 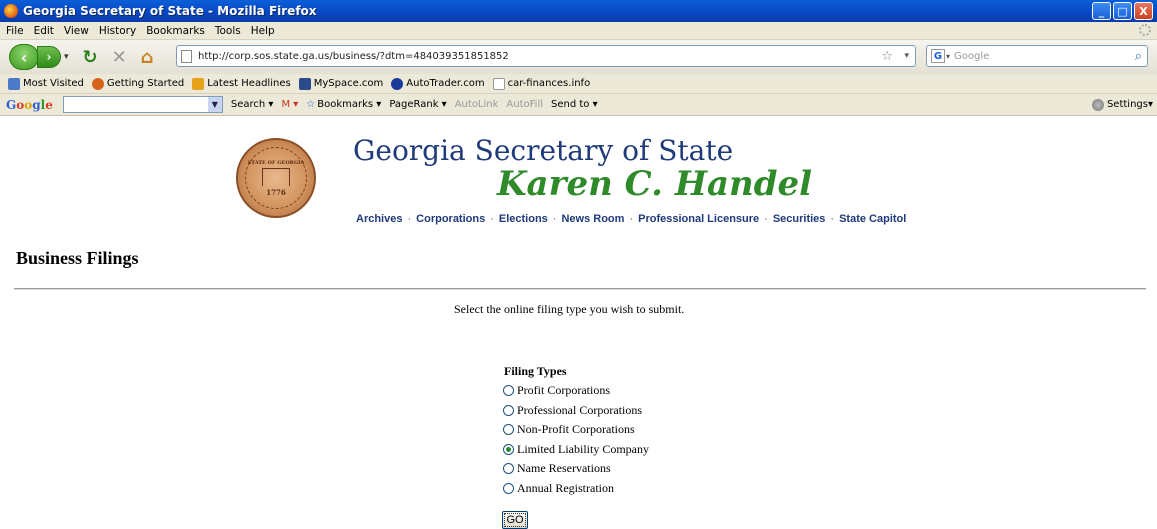 I want to click on menu-help: Help, so click(x=263, y=31).